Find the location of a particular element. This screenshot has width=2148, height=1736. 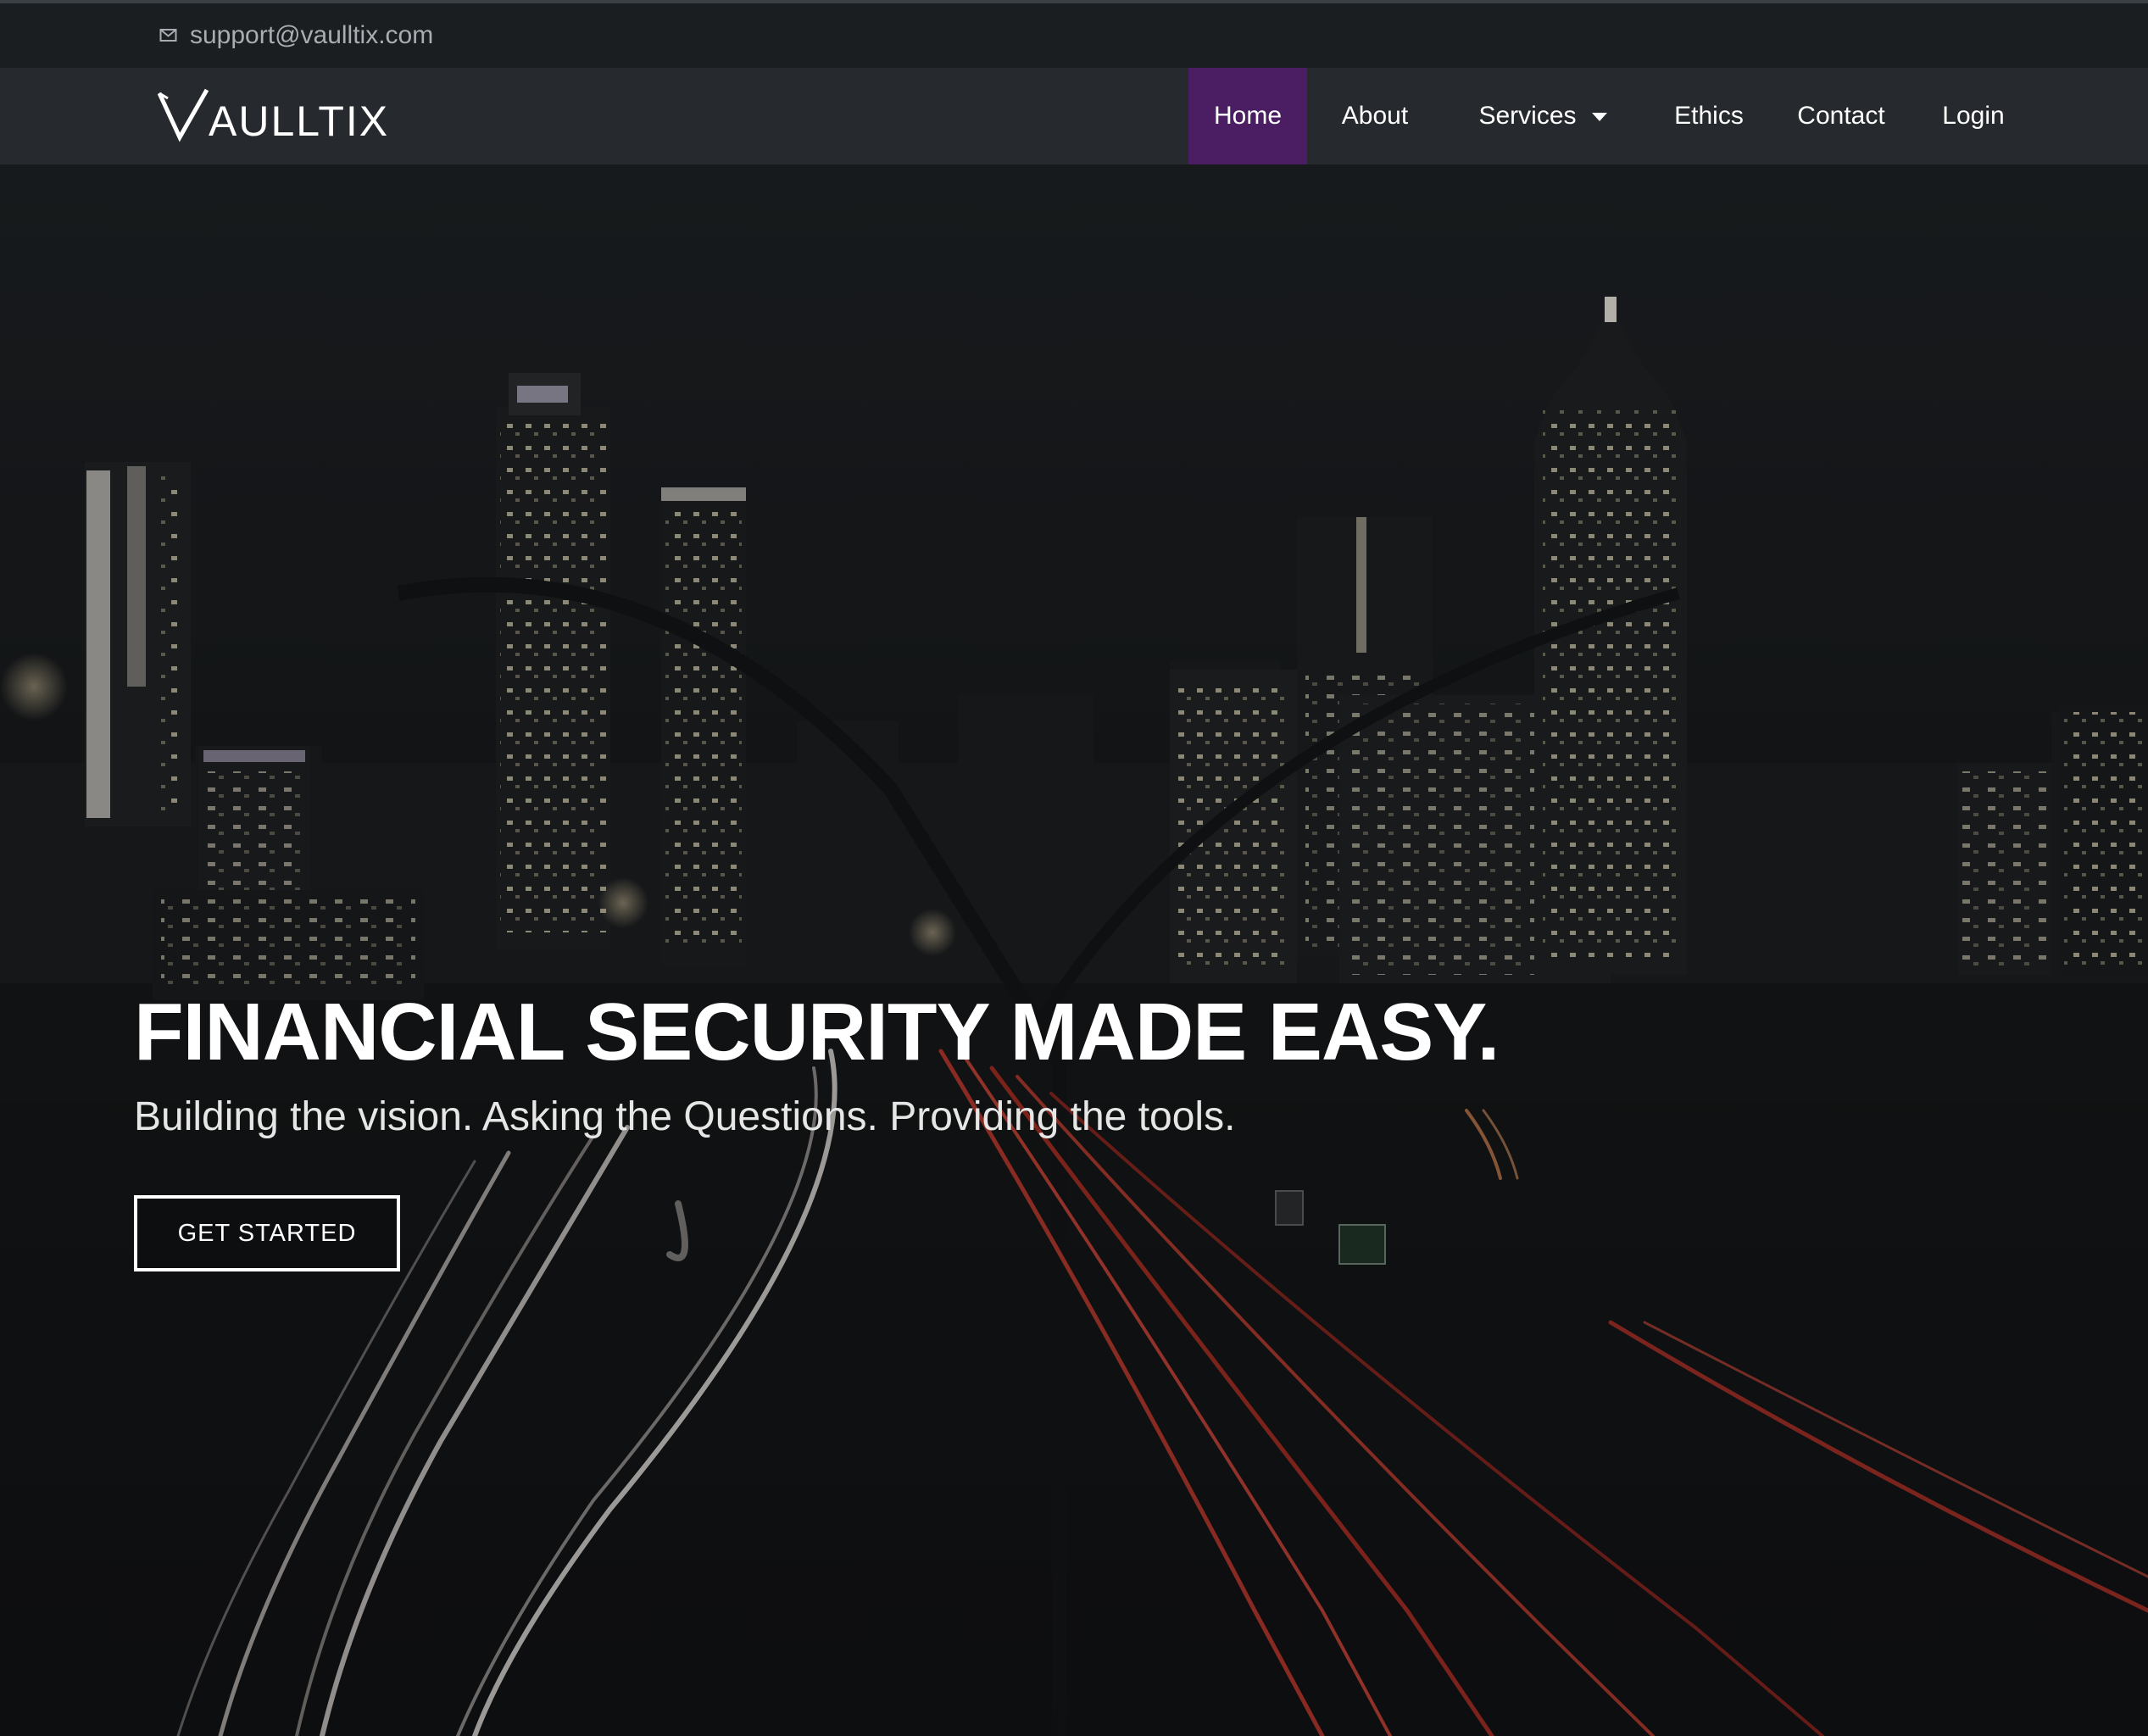

nav-item-services: Services is located at coordinates (1543, 116).